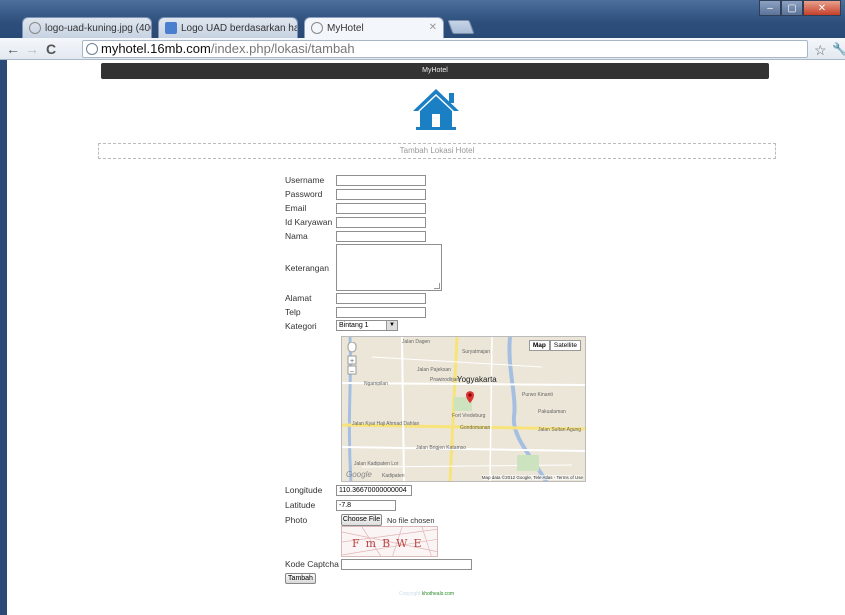 Image resolution: width=845 pixels, height=615 pixels. Describe the element at coordinates (307, 268) in the screenshot. I see `keterangan-label: Keterangan` at that location.